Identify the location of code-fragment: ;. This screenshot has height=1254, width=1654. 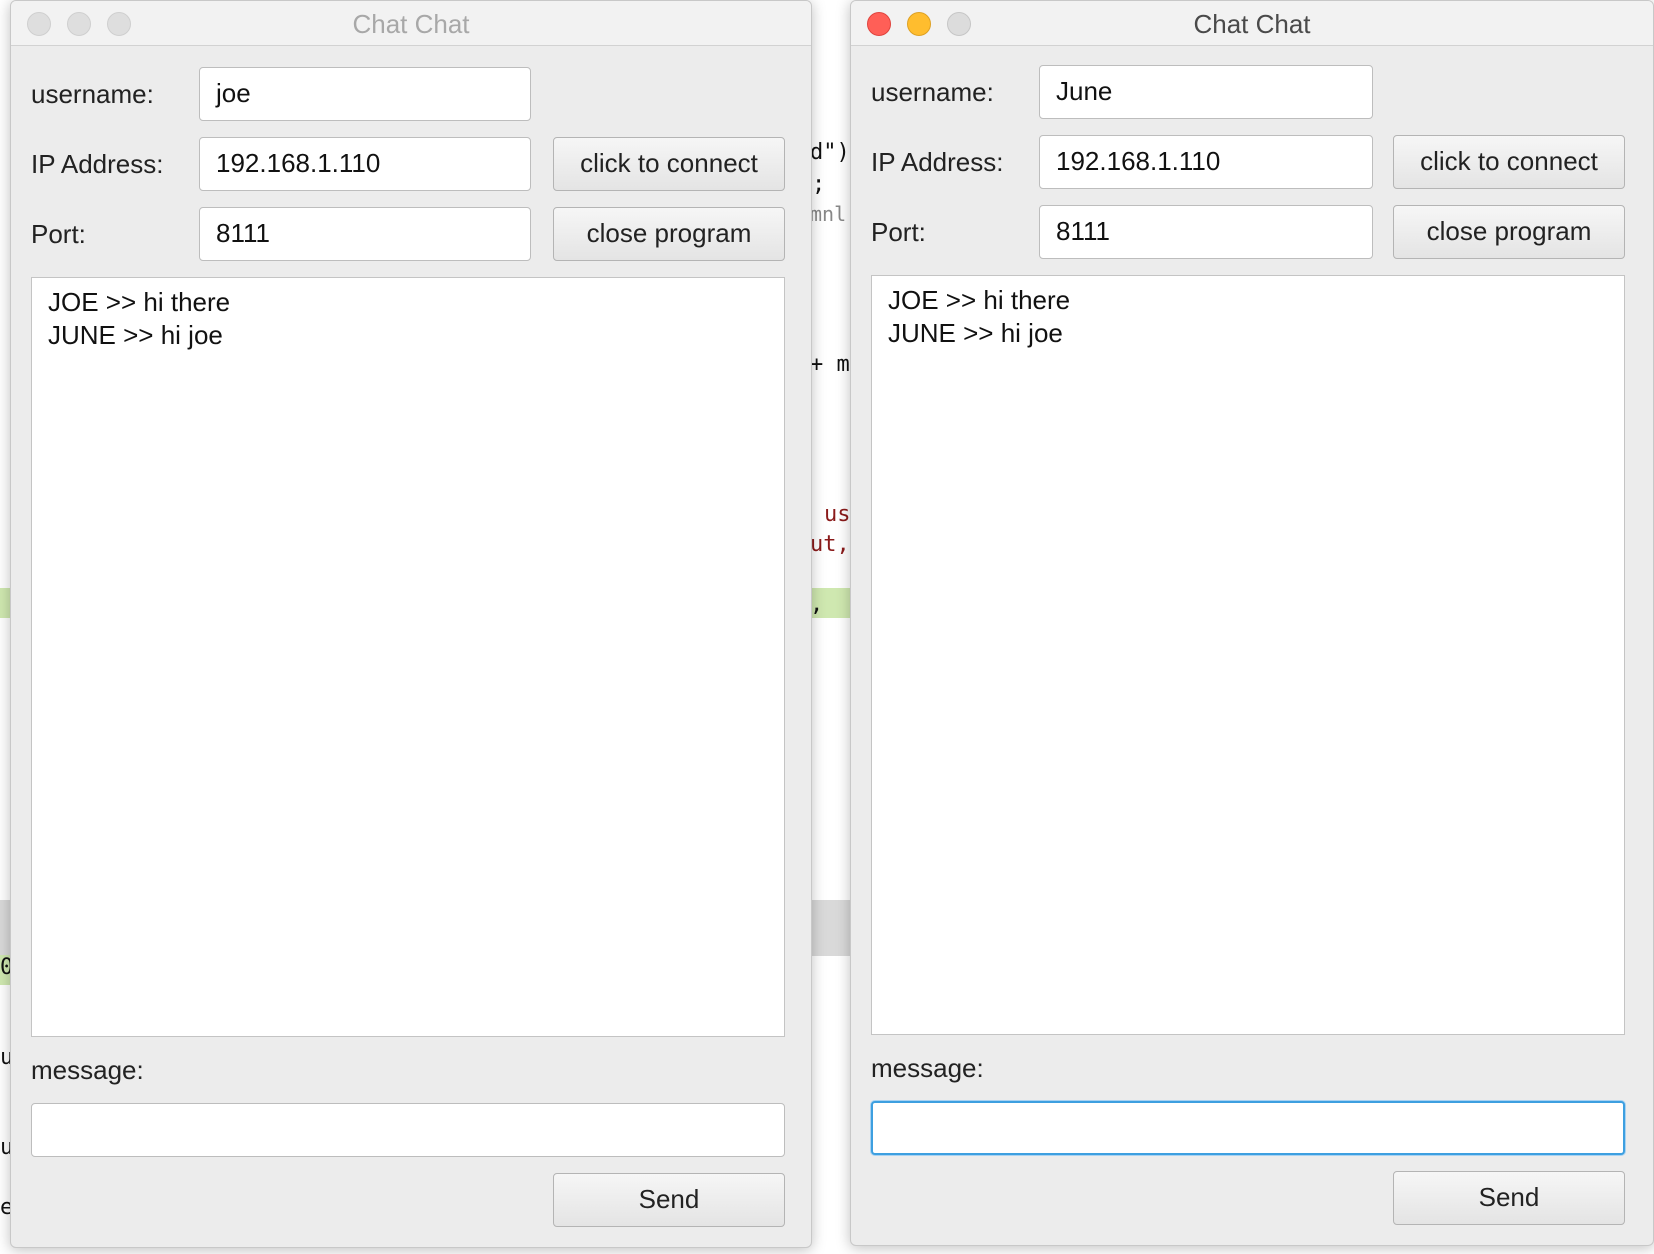
(819, 184).